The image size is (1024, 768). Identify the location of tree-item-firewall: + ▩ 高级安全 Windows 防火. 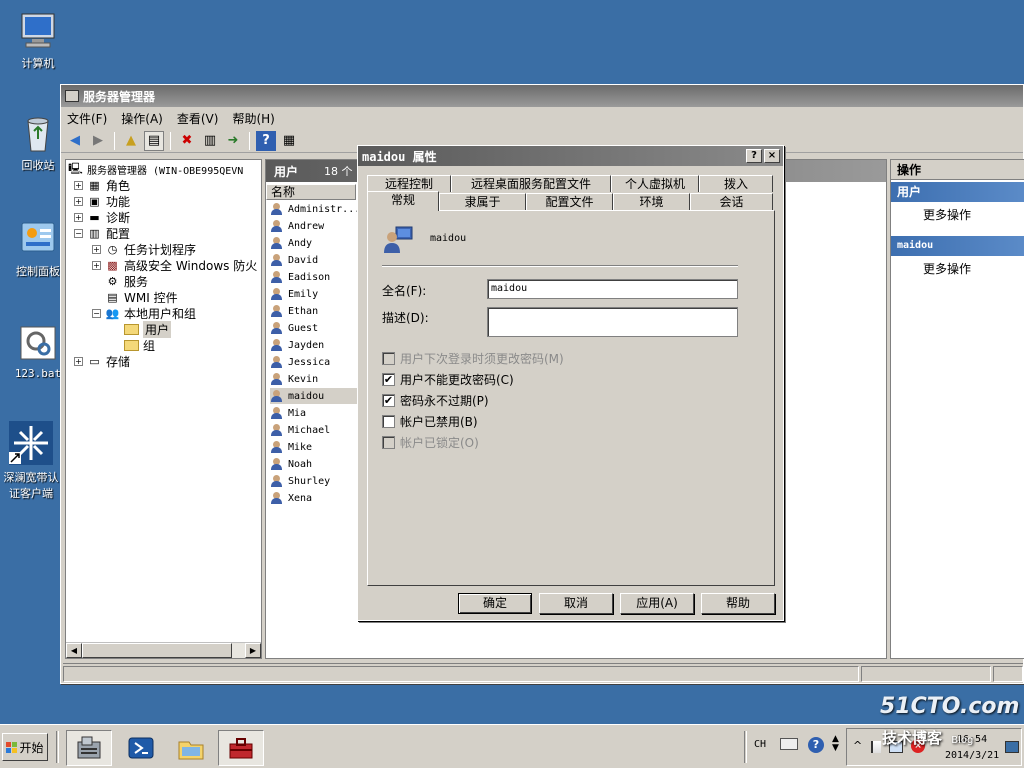
(174, 265).